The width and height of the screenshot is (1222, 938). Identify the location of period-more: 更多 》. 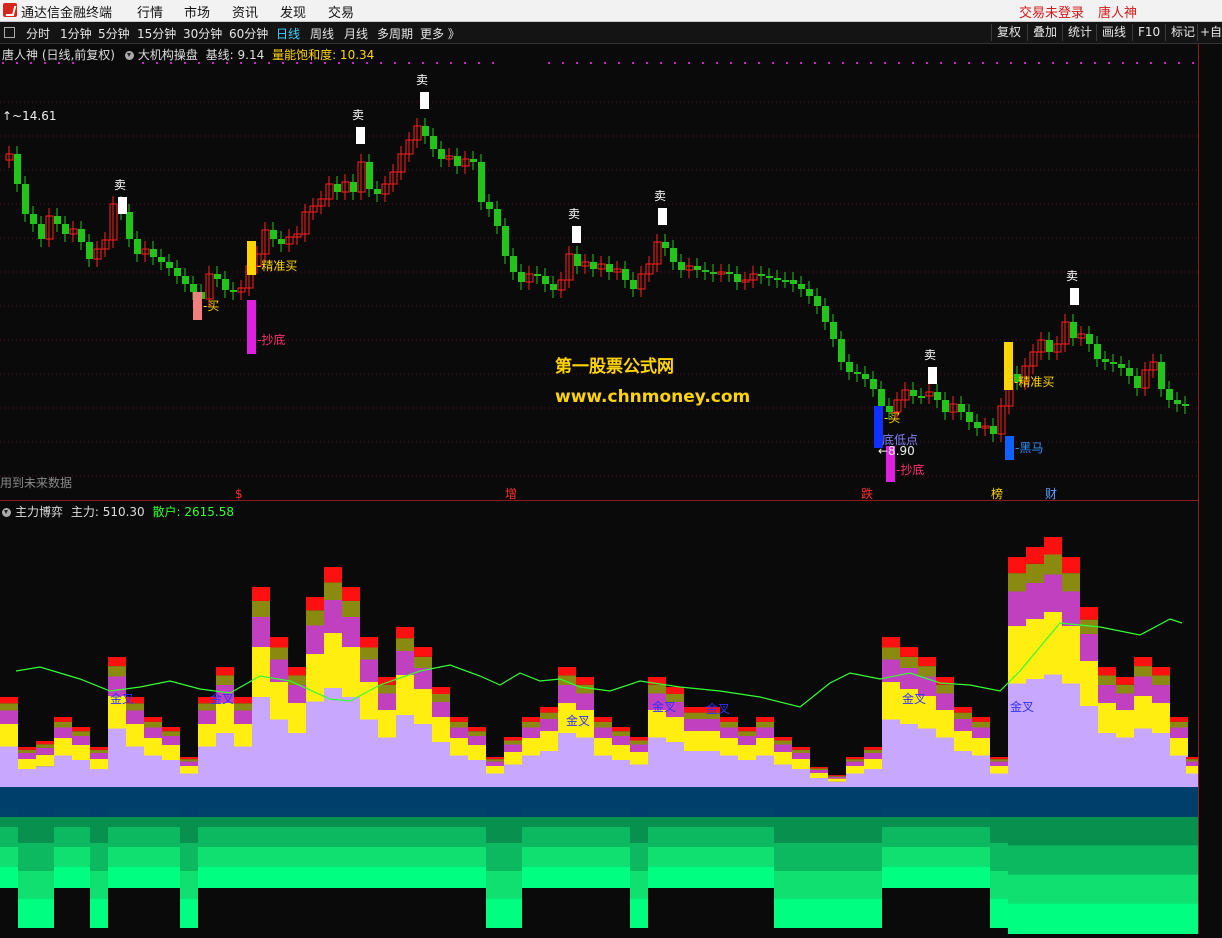
(440, 33).